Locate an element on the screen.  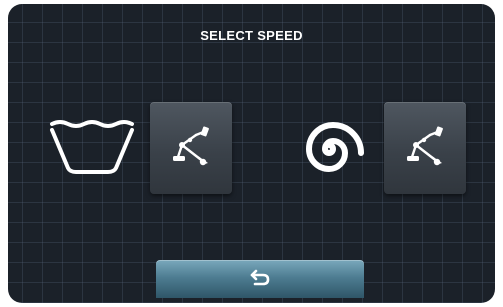
back-button is located at coordinates (260, 279).